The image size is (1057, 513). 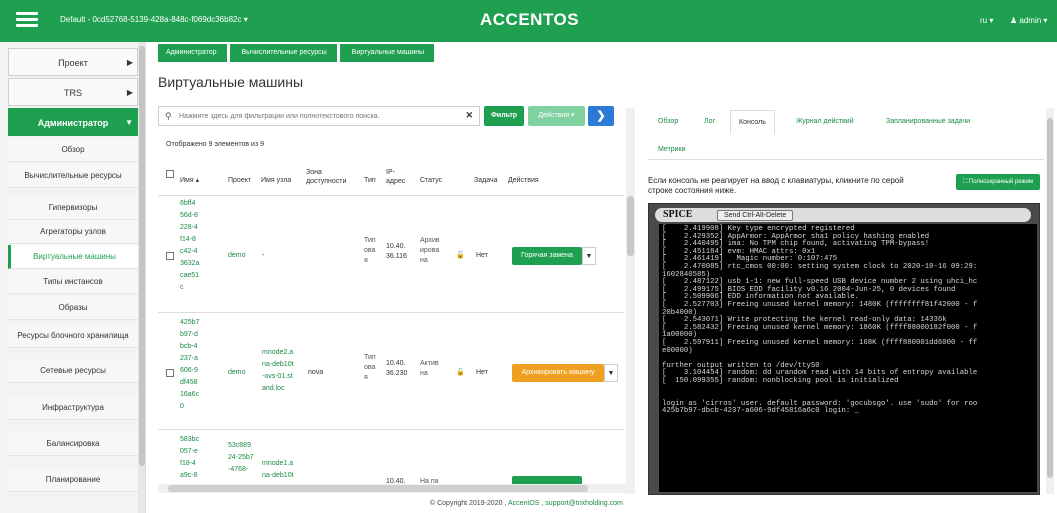 What do you see at coordinates (73, 92) in the screenshot?
I see `sidebar-item-trs: TRS ▶` at bounding box center [73, 92].